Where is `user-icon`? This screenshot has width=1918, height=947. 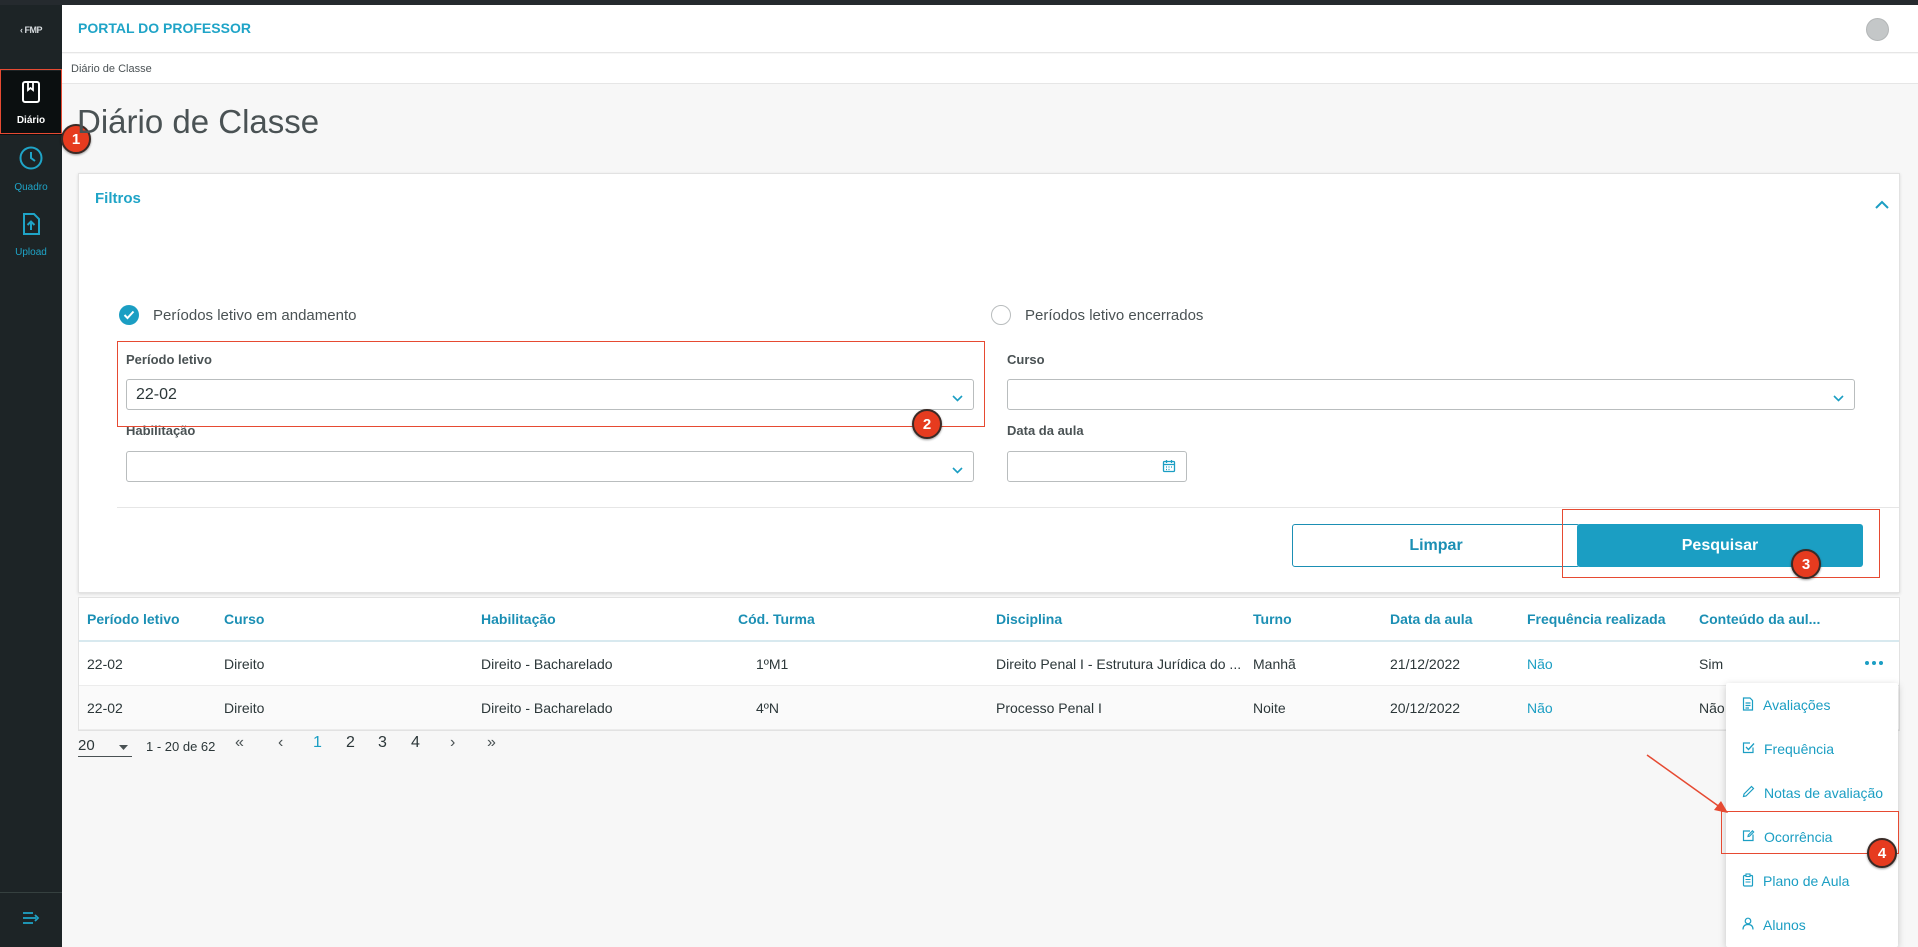
user-icon is located at coordinates (1752, 925).